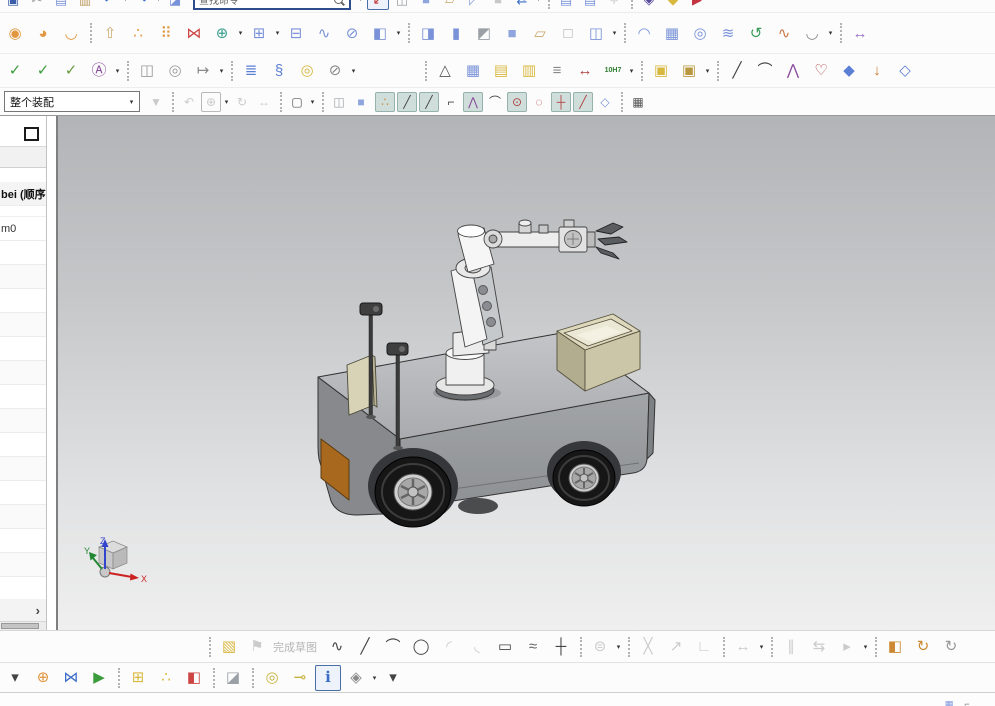 This screenshot has height=706, width=995. What do you see at coordinates (449, 647) in the screenshot?
I see `fillet-button: ◜` at bounding box center [449, 647].